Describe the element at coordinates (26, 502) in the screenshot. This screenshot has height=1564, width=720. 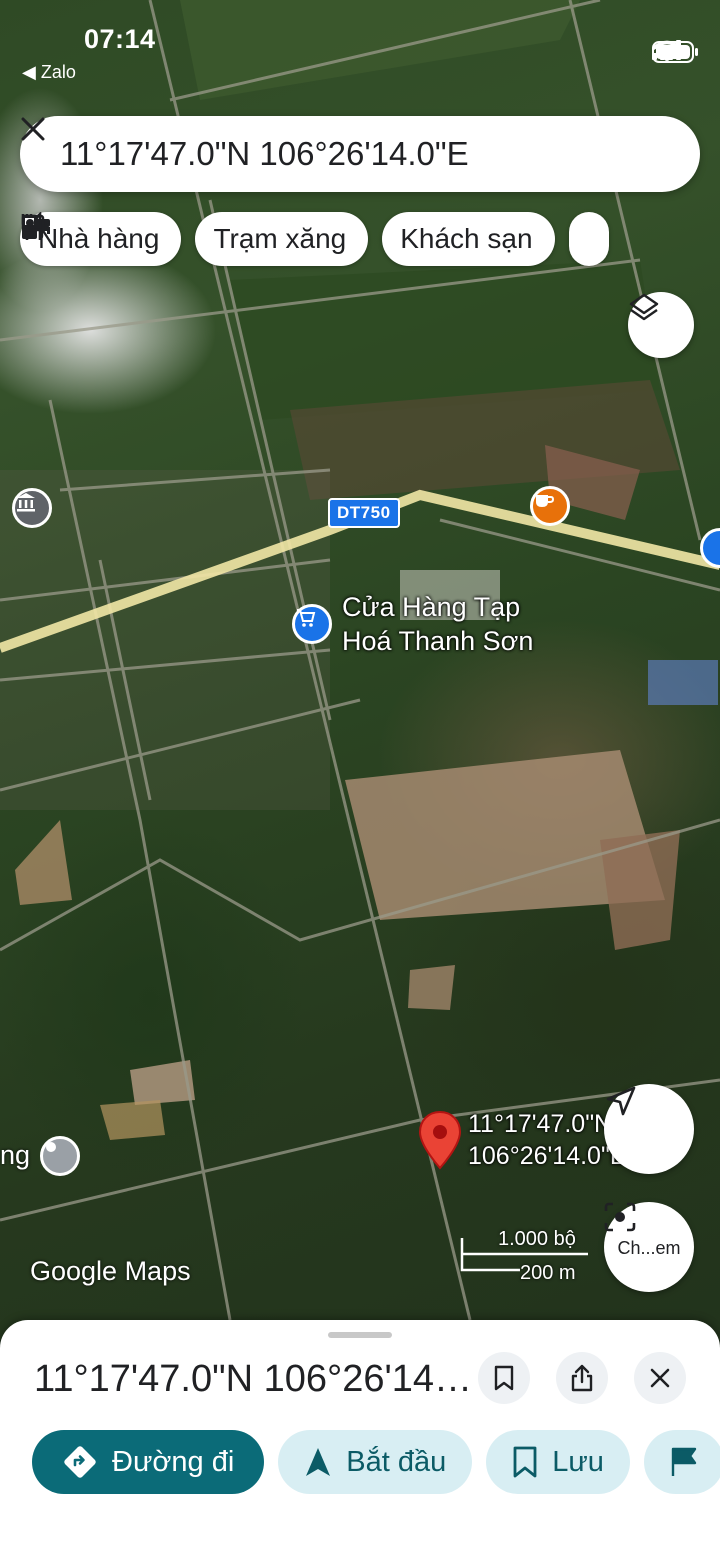
I see `museum-icon` at that location.